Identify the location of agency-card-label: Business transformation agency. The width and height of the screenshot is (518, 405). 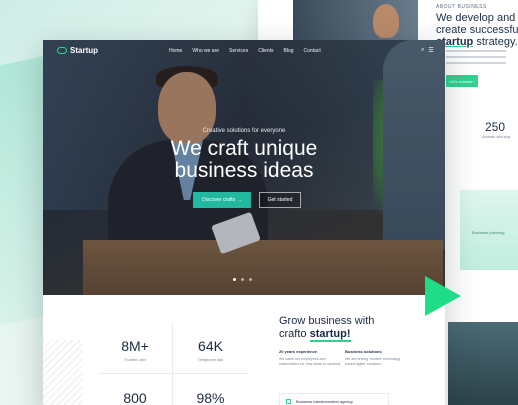
(324, 401).